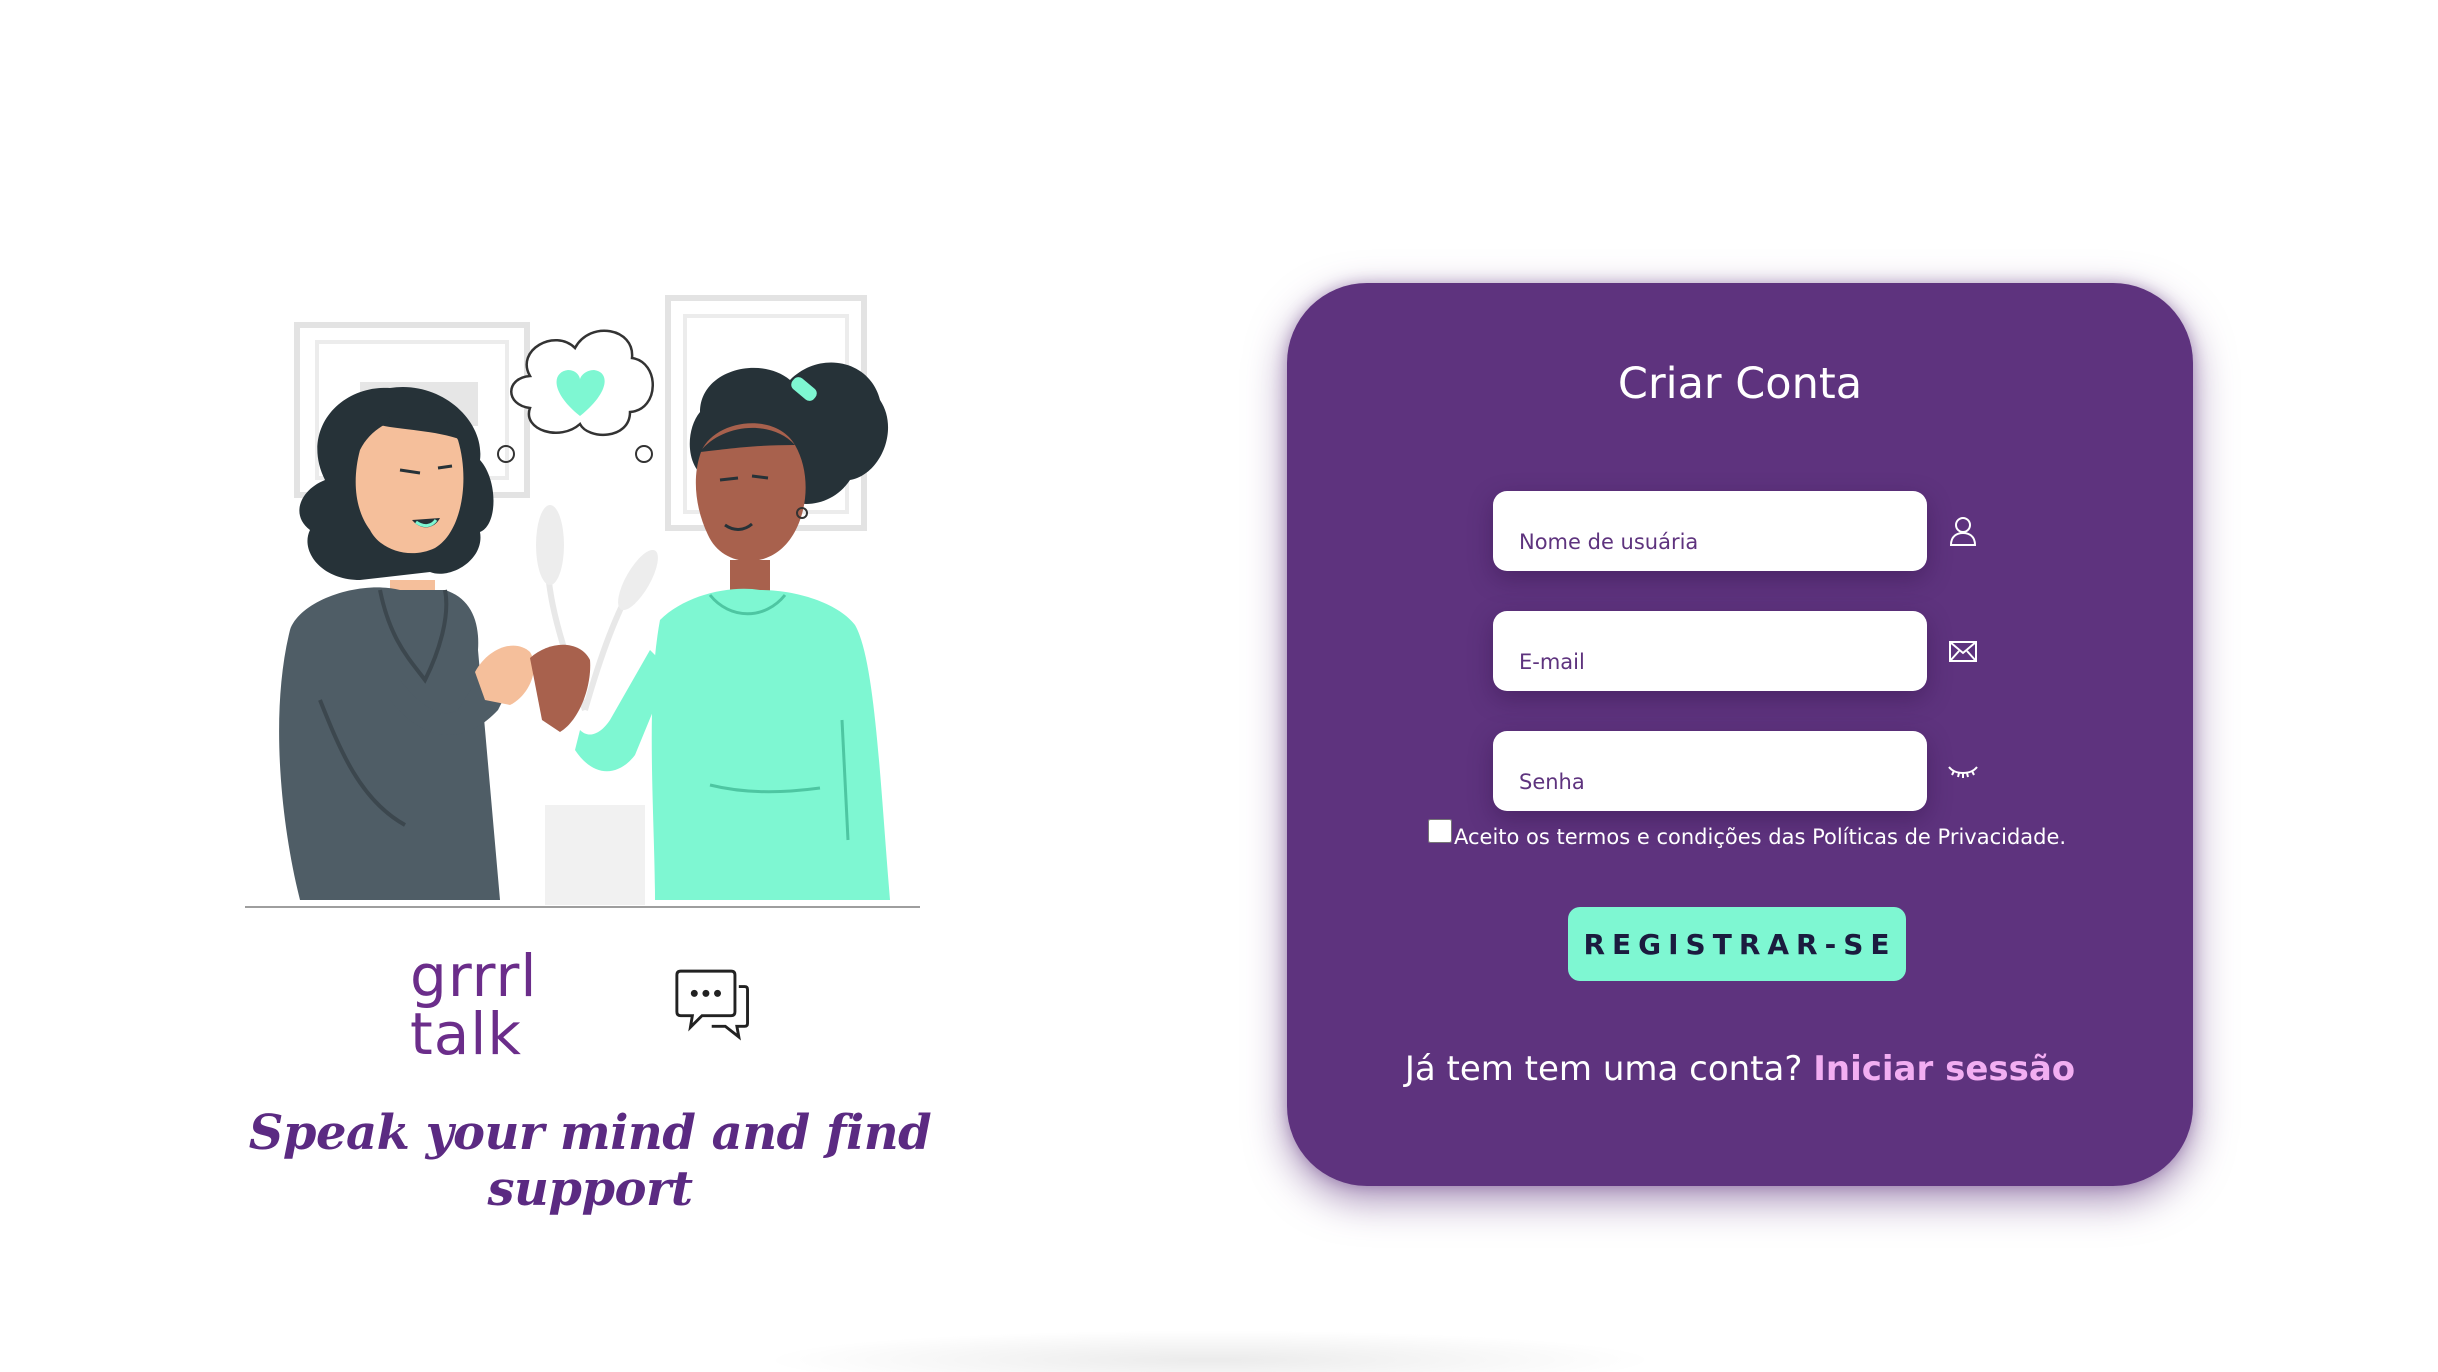  I want to click on login-prompt-line: Já tem tem uma conta? Iniciar sessão, so click(1740, 1069).